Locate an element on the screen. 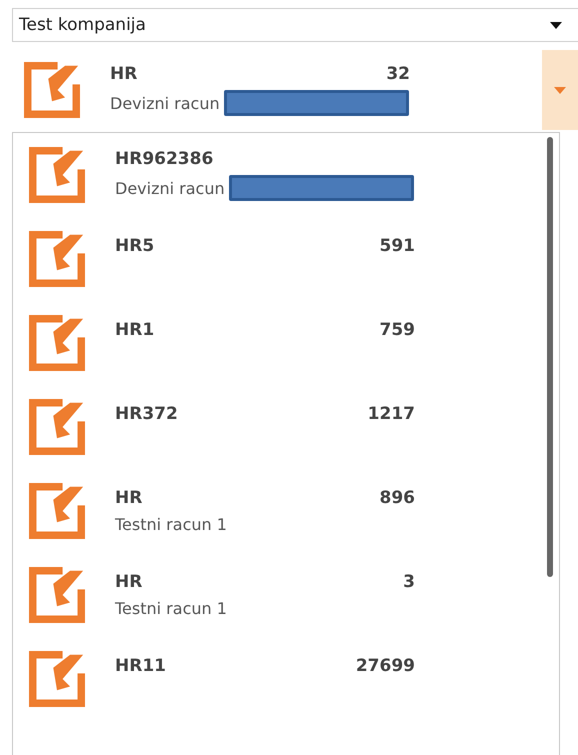 The width and height of the screenshot is (578, 755). account-item: HR11 27699 is located at coordinates (286, 679).